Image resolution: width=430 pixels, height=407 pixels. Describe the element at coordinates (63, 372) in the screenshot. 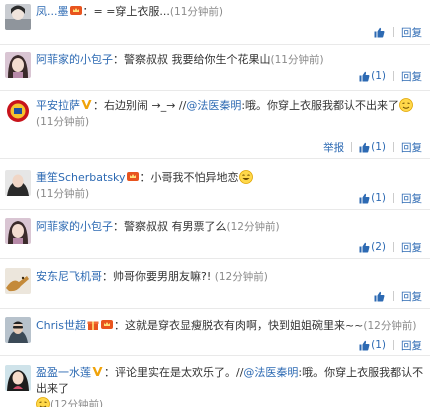

I see `comment-username: 盈盈一水莲` at that location.